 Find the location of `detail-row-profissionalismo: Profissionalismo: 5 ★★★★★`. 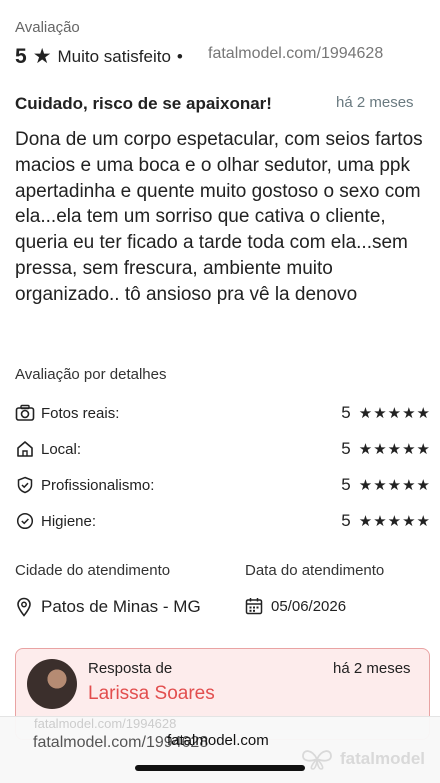

detail-row-profissionalismo: Profissionalismo: 5 ★★★★★ is located at coordinates (223, 485).